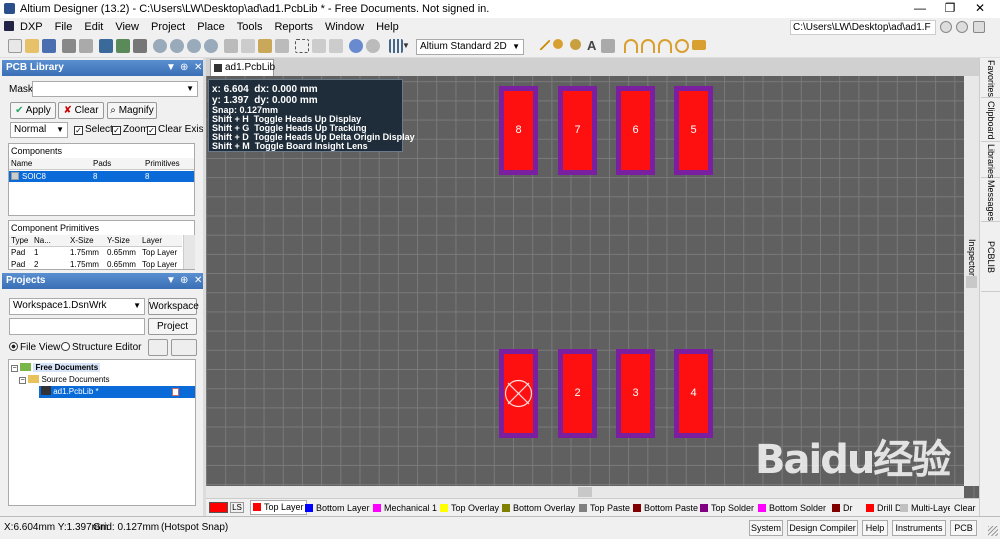  What do you see at coordinates (32, 46) in the screenshot?
I see `open-file-icon` at bounding box center [32, 46].